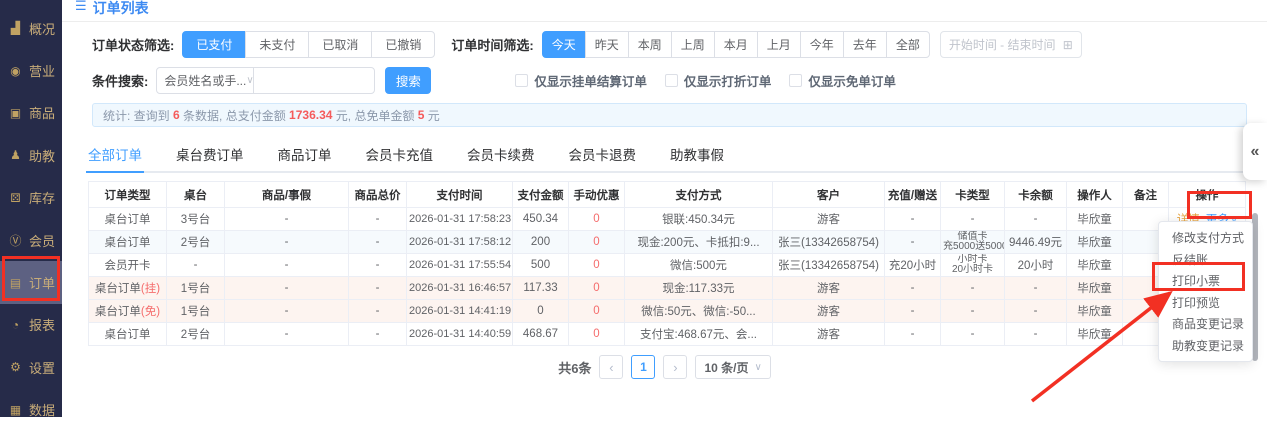 The image size is (1267, 431). What do you see at coordinates (459, 265) in the screenshot?
I see `cell-pay_time: 2026-01-31 17:55:54` at bounding box center [459, 265].